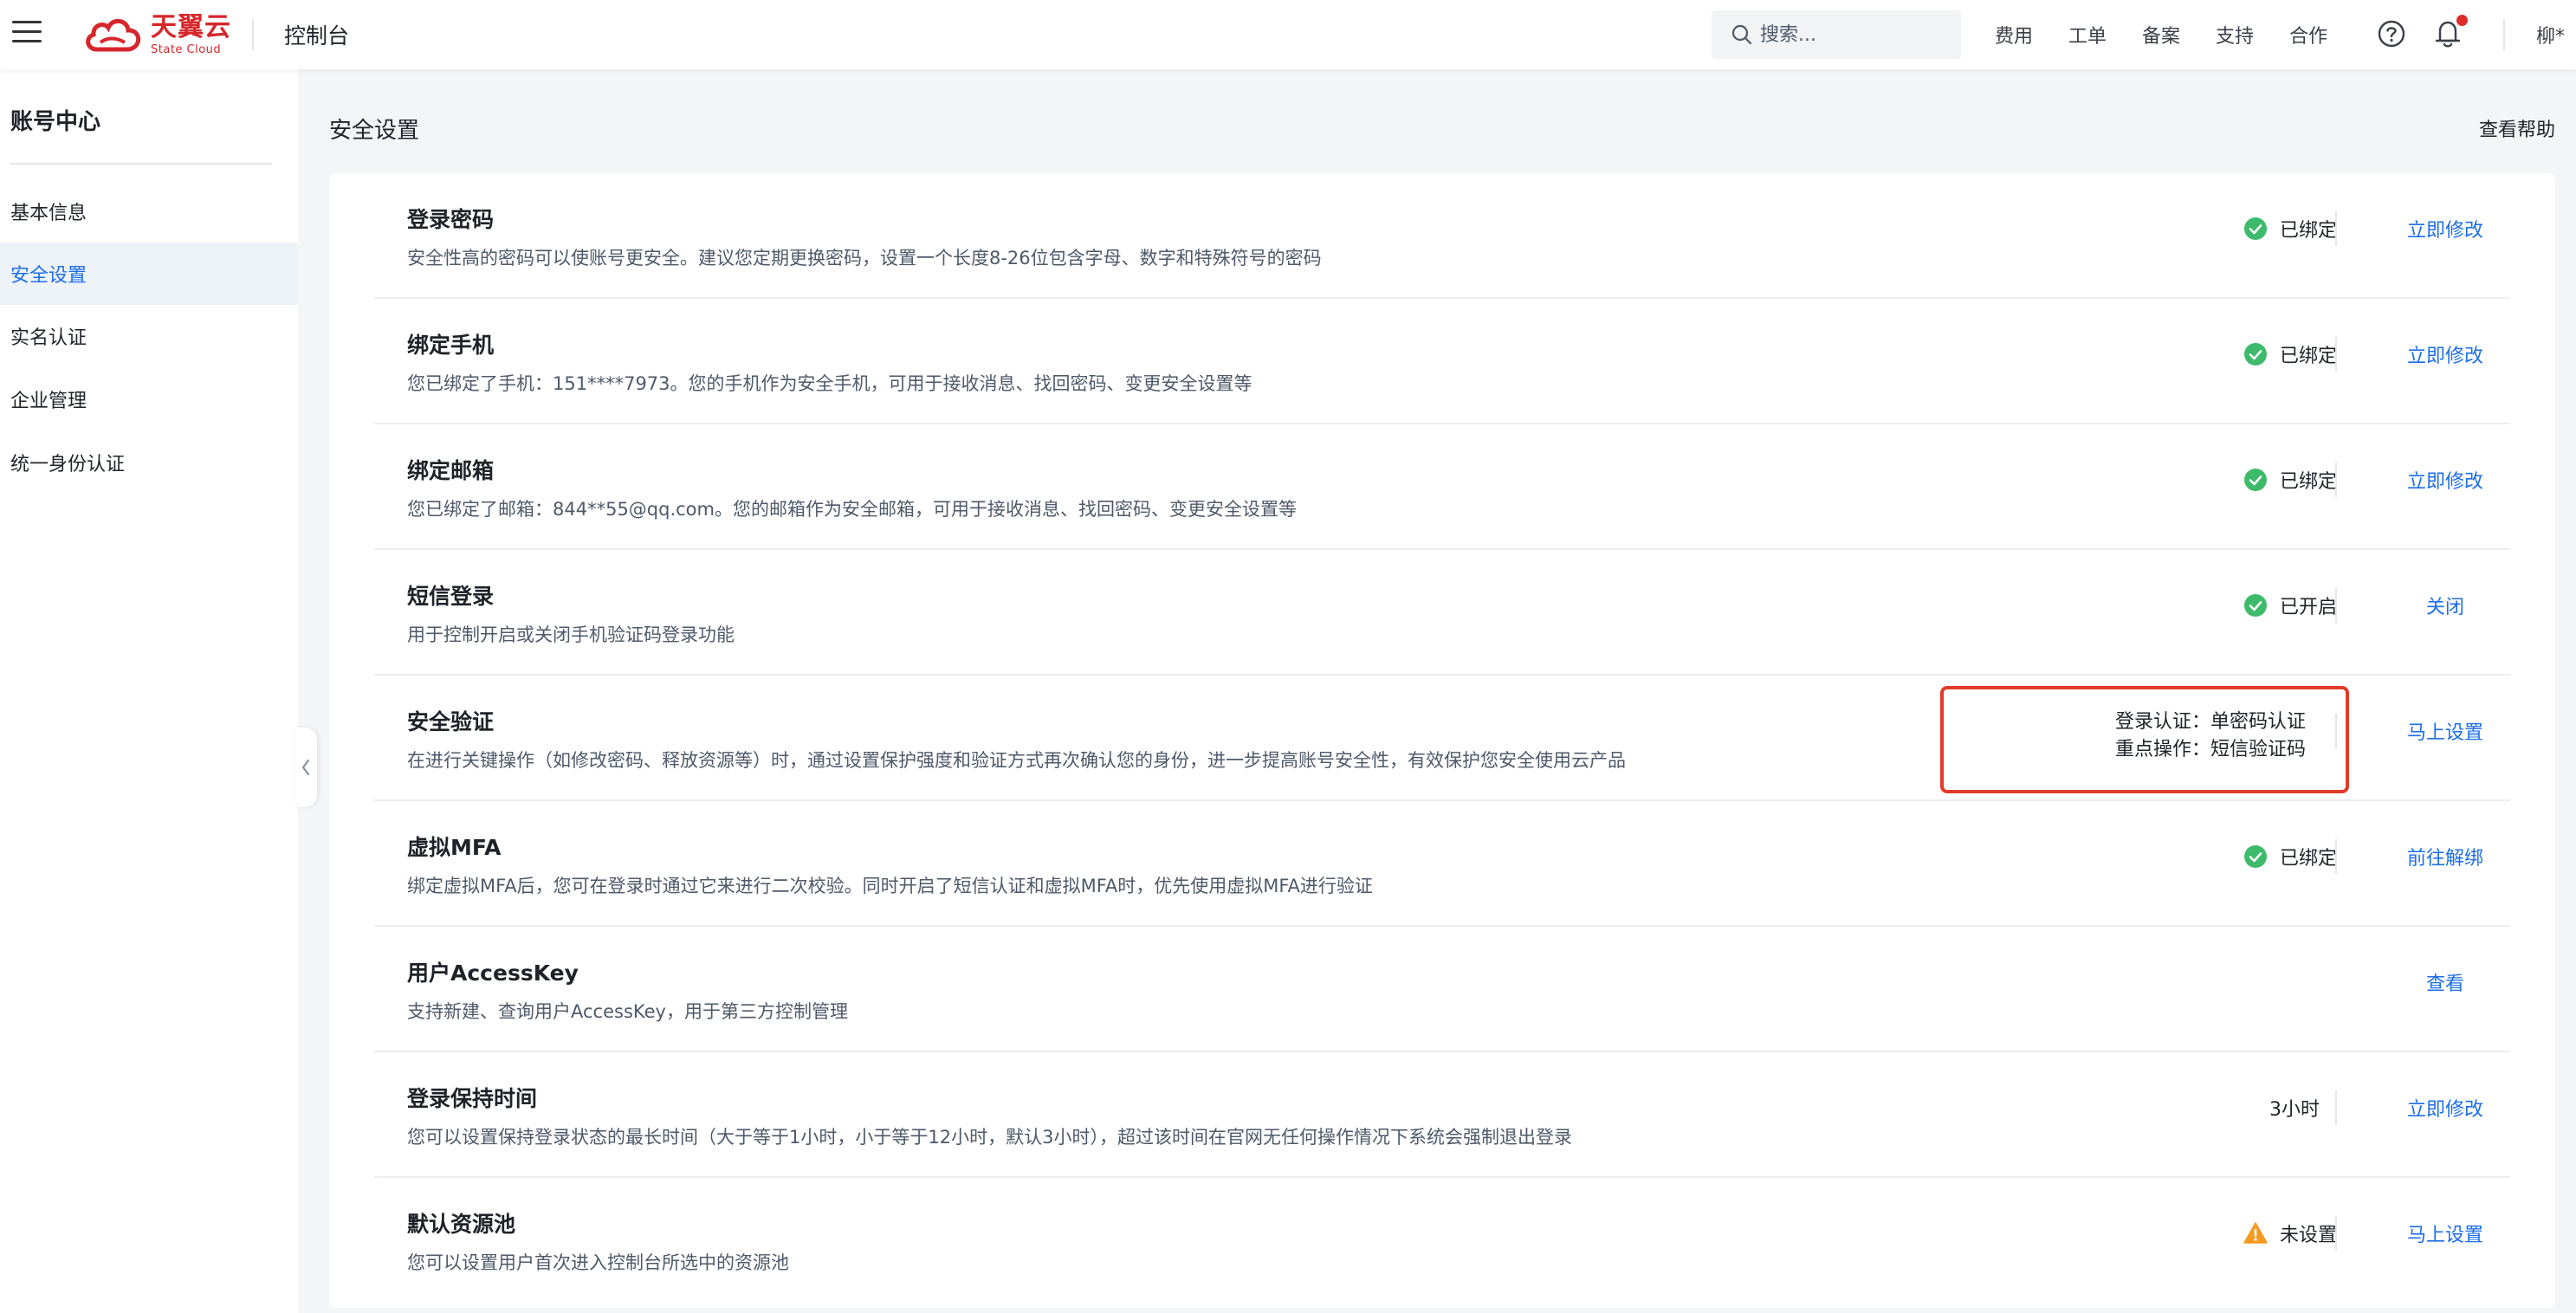  I want to click on nav-billing: 费用, so click(2014, 35).